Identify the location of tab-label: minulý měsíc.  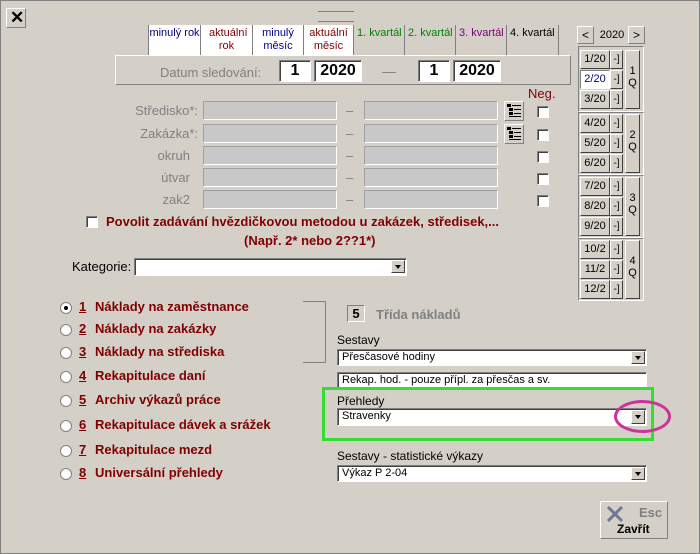
(278, 39).